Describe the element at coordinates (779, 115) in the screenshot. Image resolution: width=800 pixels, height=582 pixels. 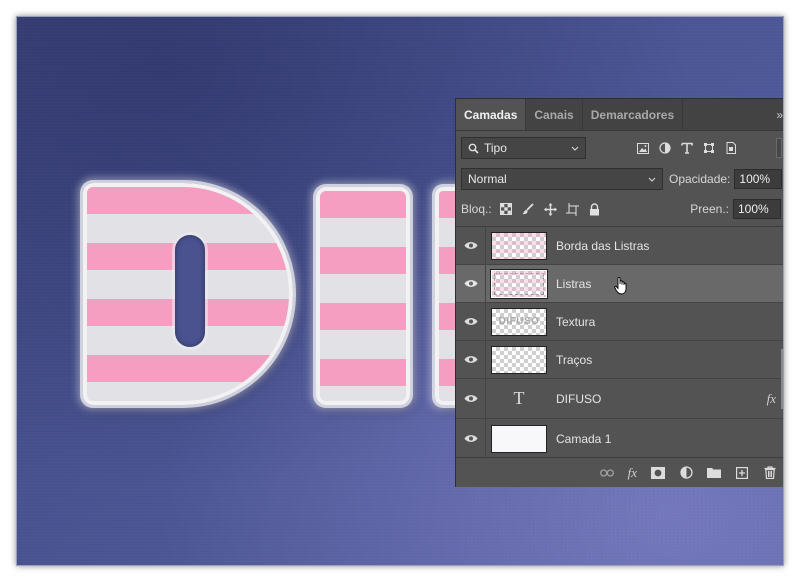
I see `collapse-panel-icon: »` at that location.